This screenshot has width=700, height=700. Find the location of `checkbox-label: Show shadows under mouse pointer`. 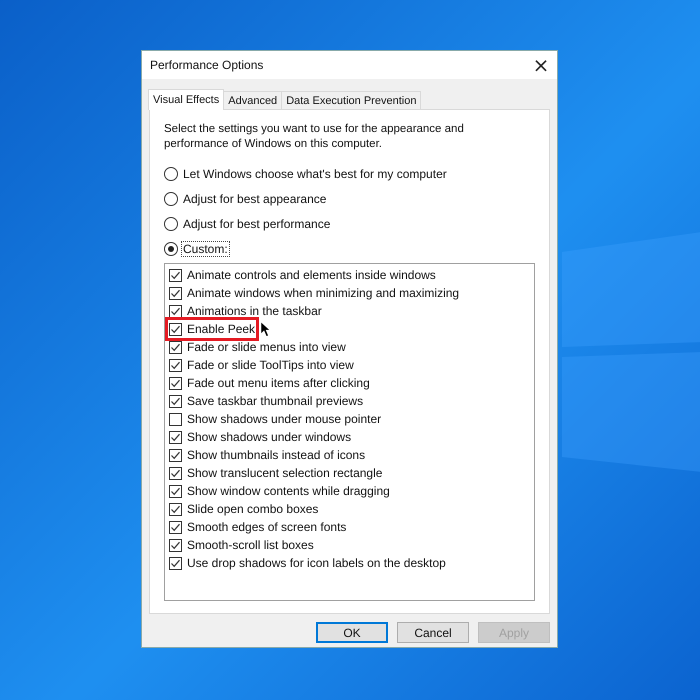

checkbox-label: Show shadows under mouse pointer is located at coordinates (284, 419).